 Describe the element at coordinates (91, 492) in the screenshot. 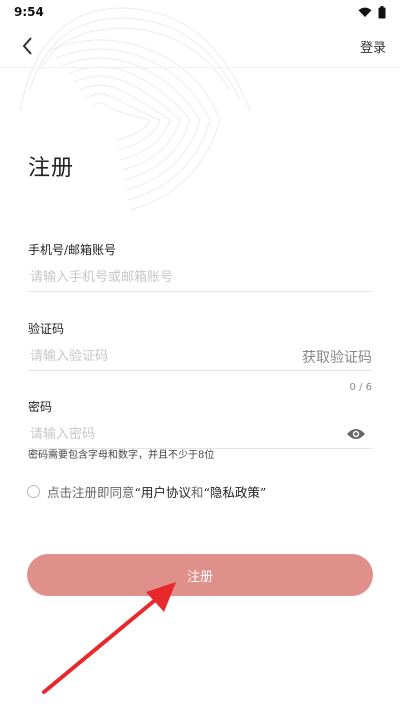

I see `agreement-prefix: 点击注册即同意` at that location.